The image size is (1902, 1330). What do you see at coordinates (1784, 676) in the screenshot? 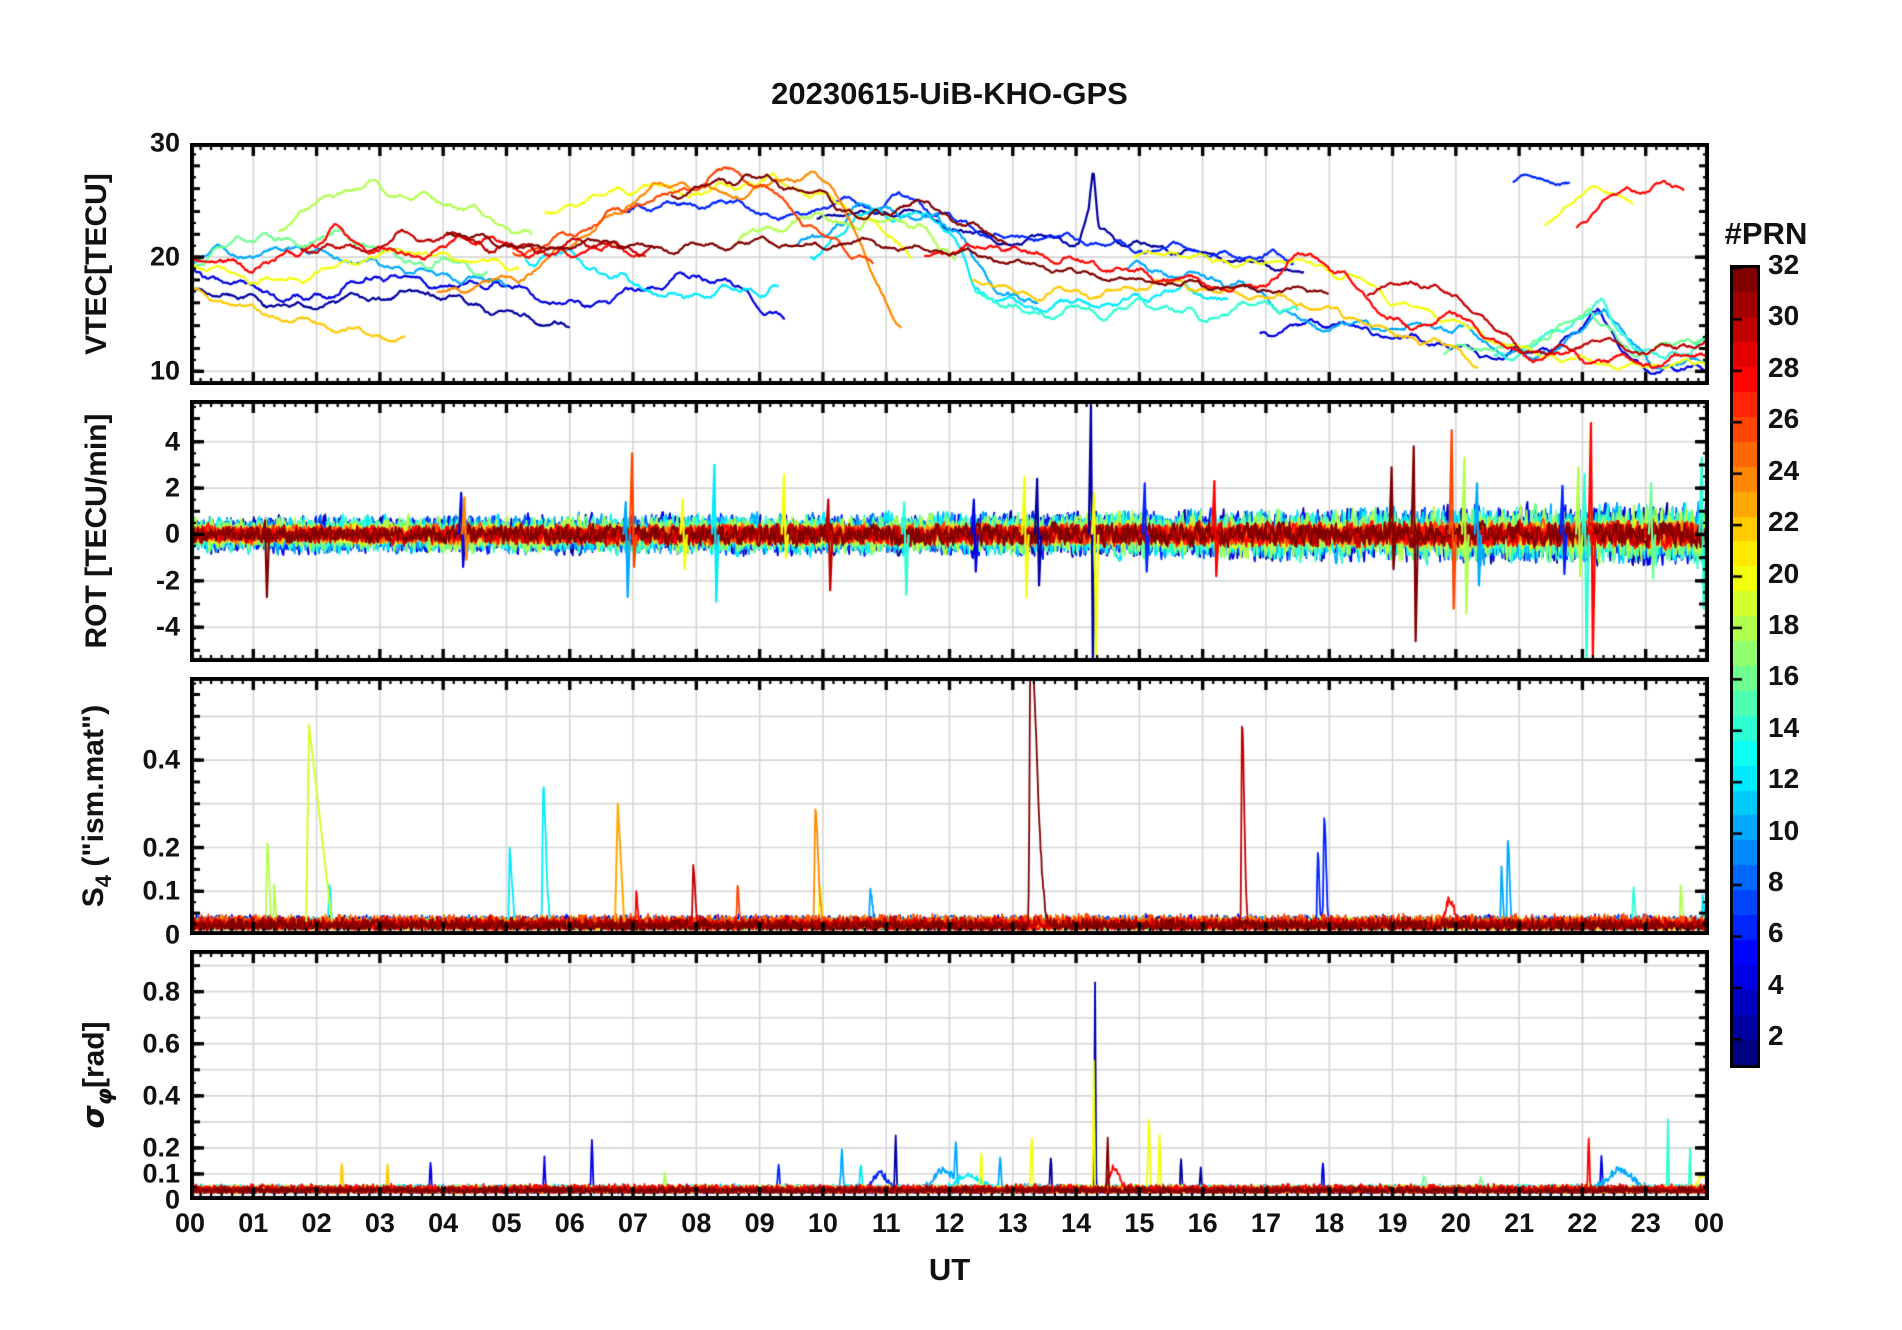
I see `colorbar-tick-16: 16` at bounding box center [1784, 676].